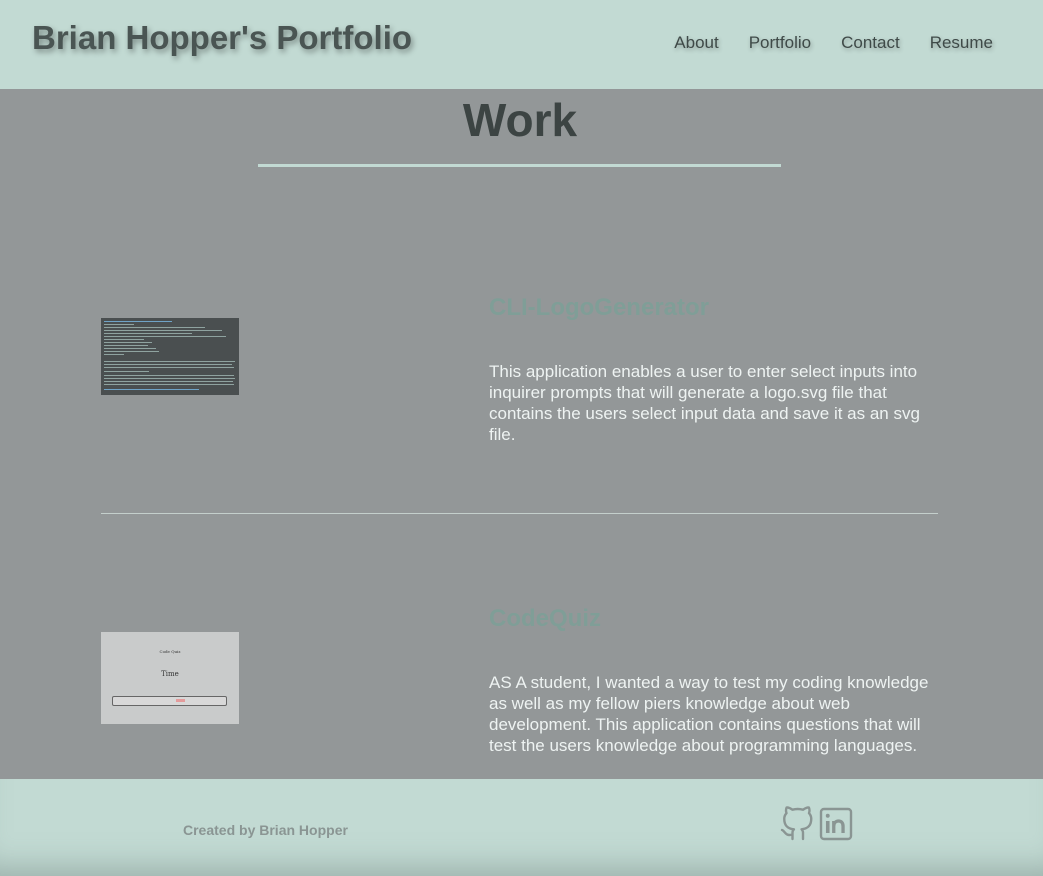  I want to click on project-thumbnail: Code Quiz Time, so click(170, 678).